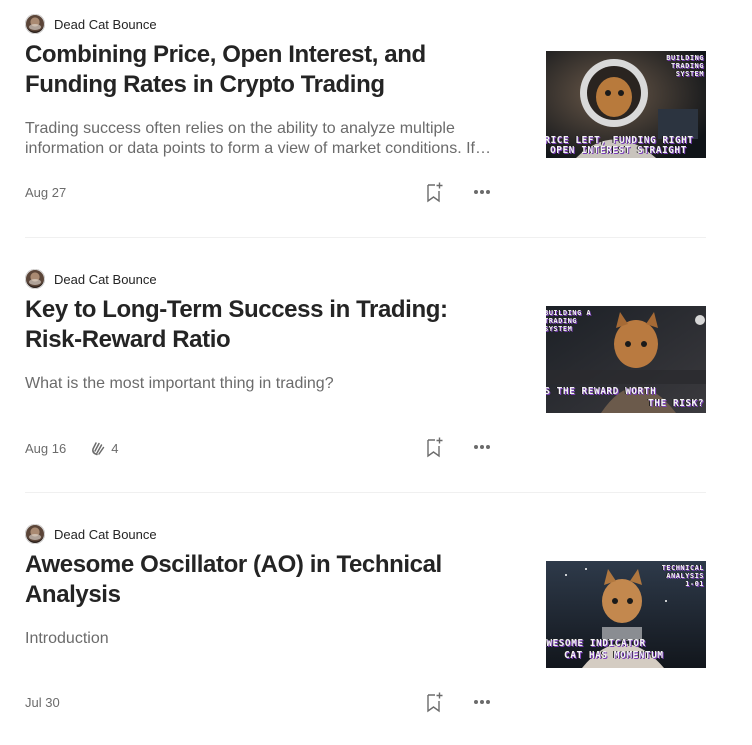  I want to click on thumbnail-top-text: ANALYSIS, so click(685, 576).